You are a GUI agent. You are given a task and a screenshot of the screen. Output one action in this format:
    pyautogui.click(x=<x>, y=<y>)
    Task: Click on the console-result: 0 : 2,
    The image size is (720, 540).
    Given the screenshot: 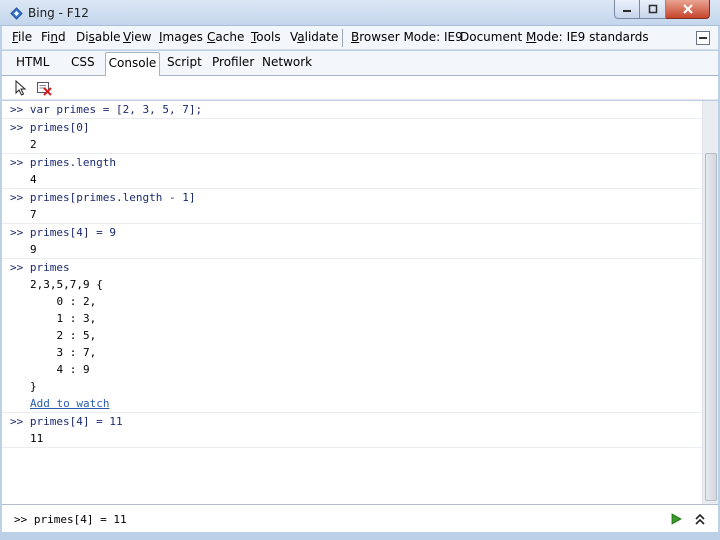 What is the action you would take?
    pyautogui.click(x=63, y=301)
    